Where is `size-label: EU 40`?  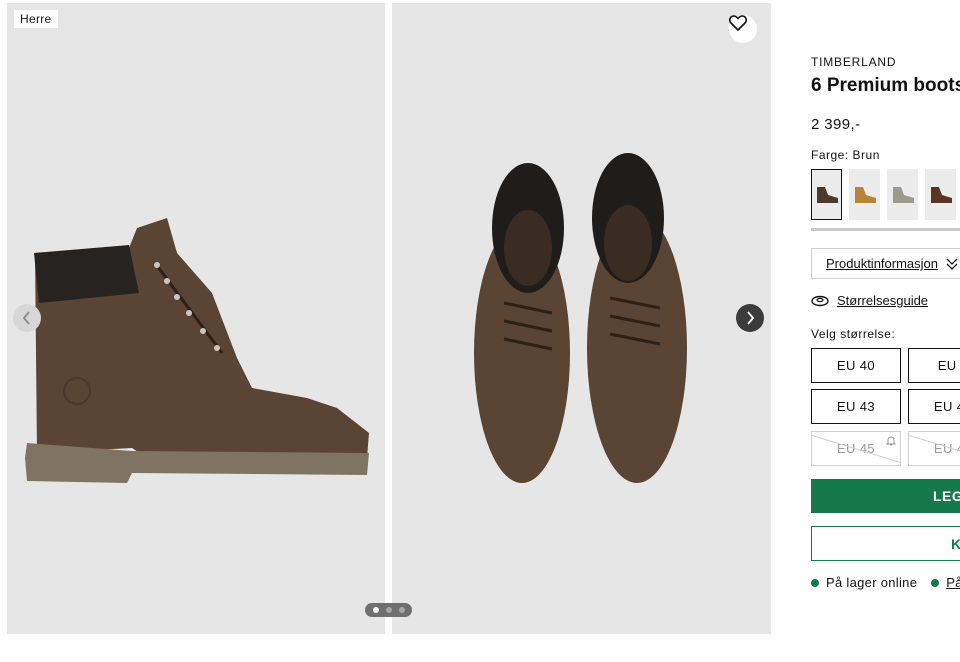 size-label: EU 40 is located at coordinates (856, 365).